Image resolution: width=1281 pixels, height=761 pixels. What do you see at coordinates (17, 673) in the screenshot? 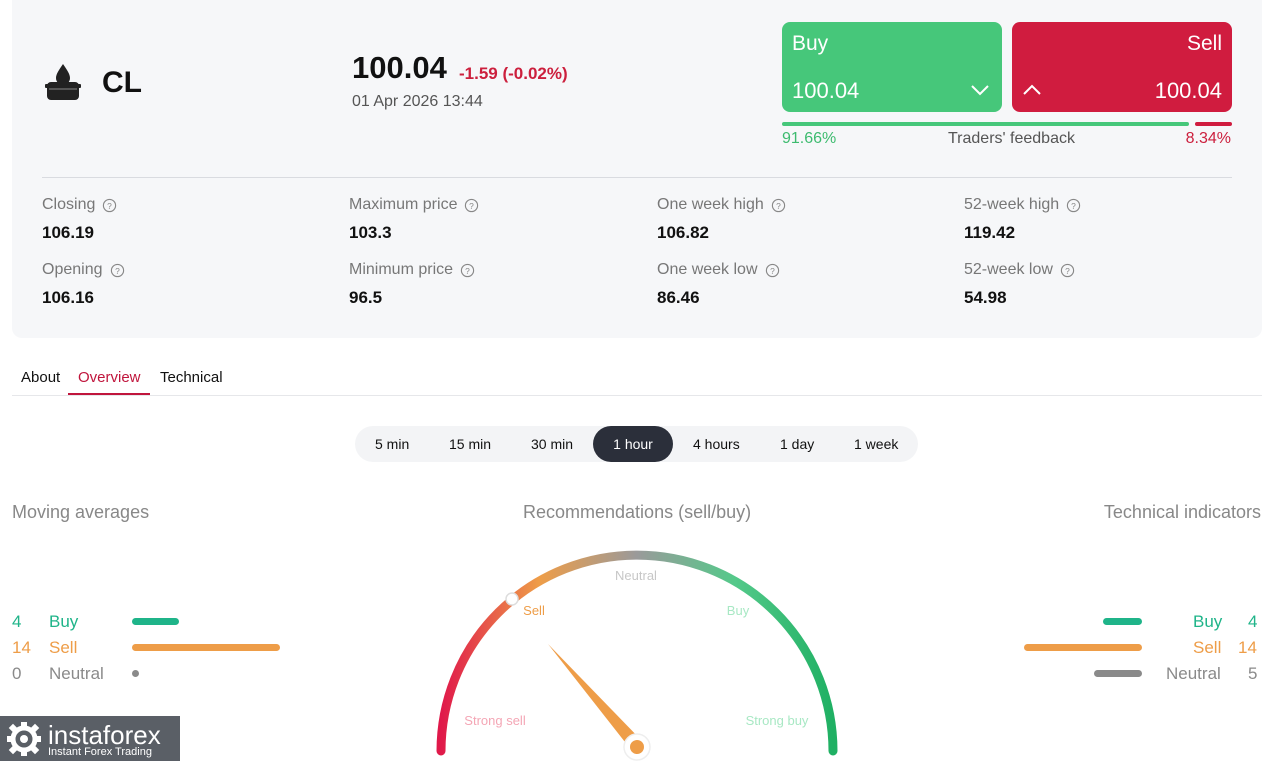
I see `ma-neutral-count: 0` at bounding box center [17, 673].